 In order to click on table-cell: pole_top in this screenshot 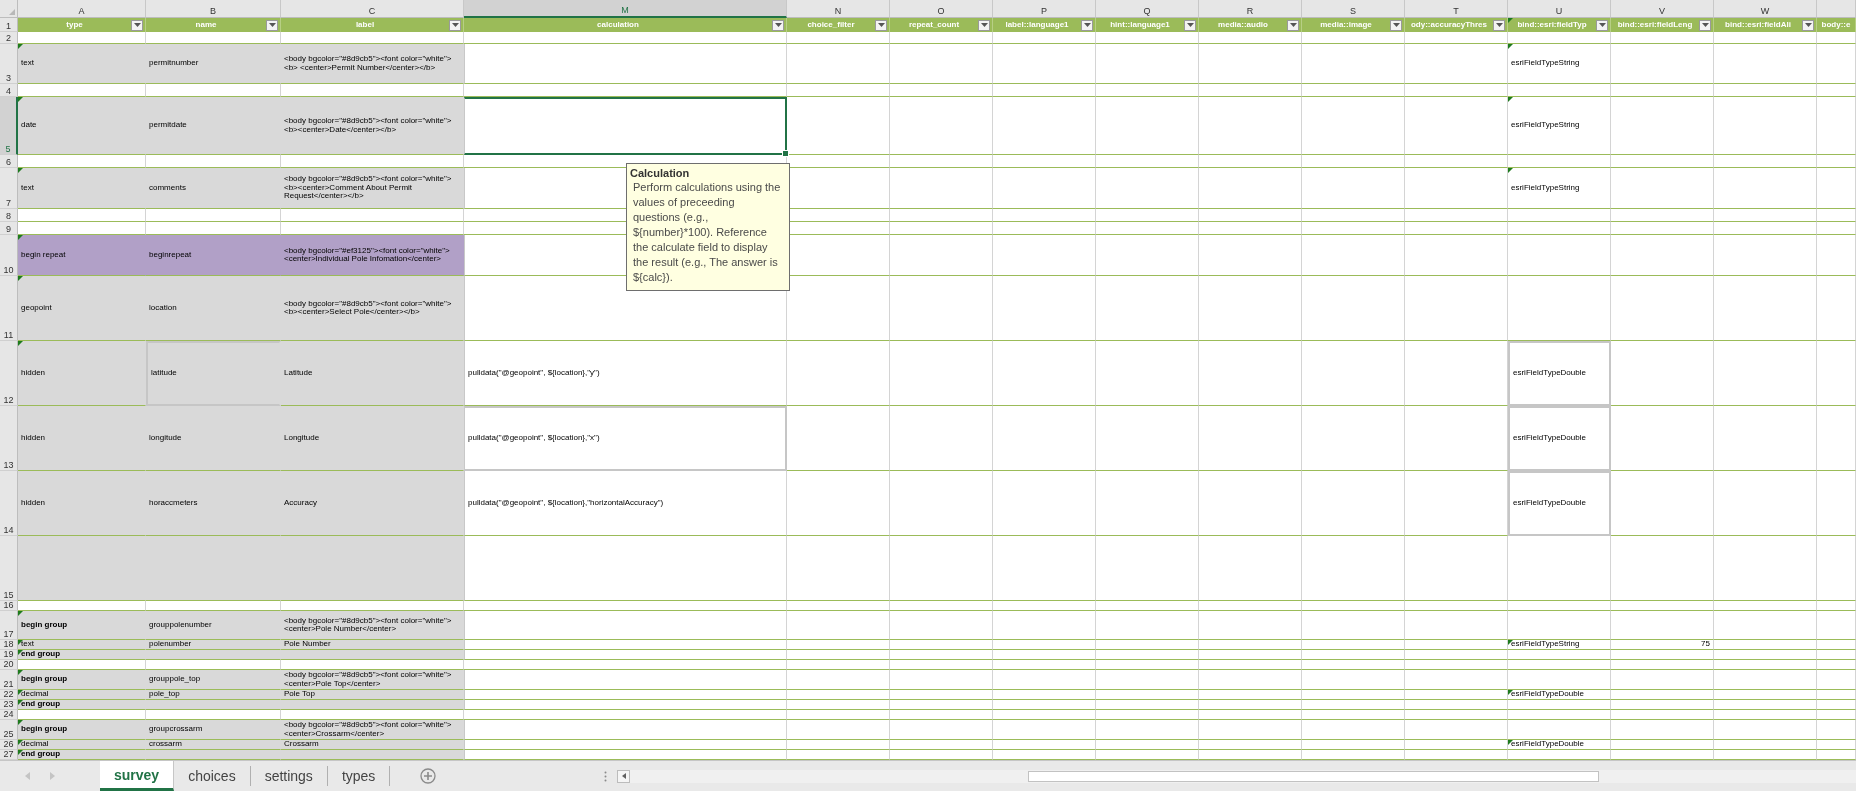, I will do `click(213, 695)`.